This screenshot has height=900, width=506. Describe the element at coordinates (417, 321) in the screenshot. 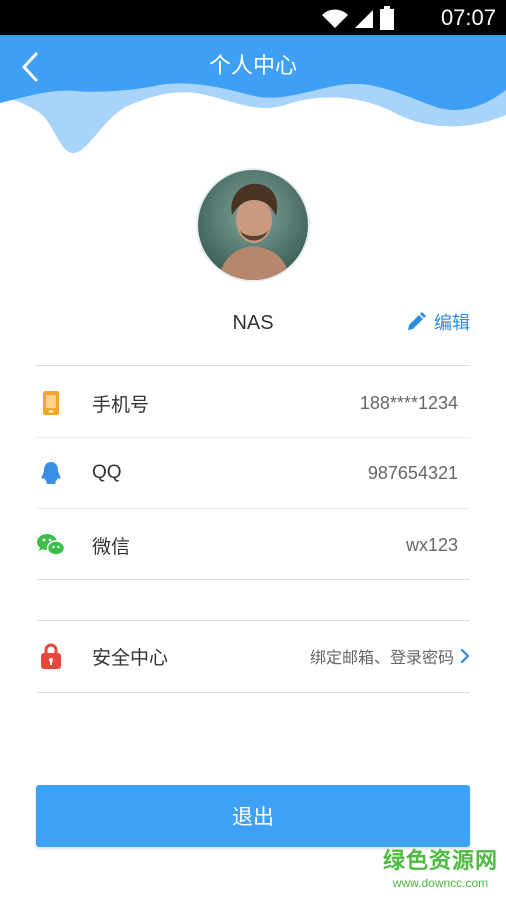

I see `pencil-icon` at that location.